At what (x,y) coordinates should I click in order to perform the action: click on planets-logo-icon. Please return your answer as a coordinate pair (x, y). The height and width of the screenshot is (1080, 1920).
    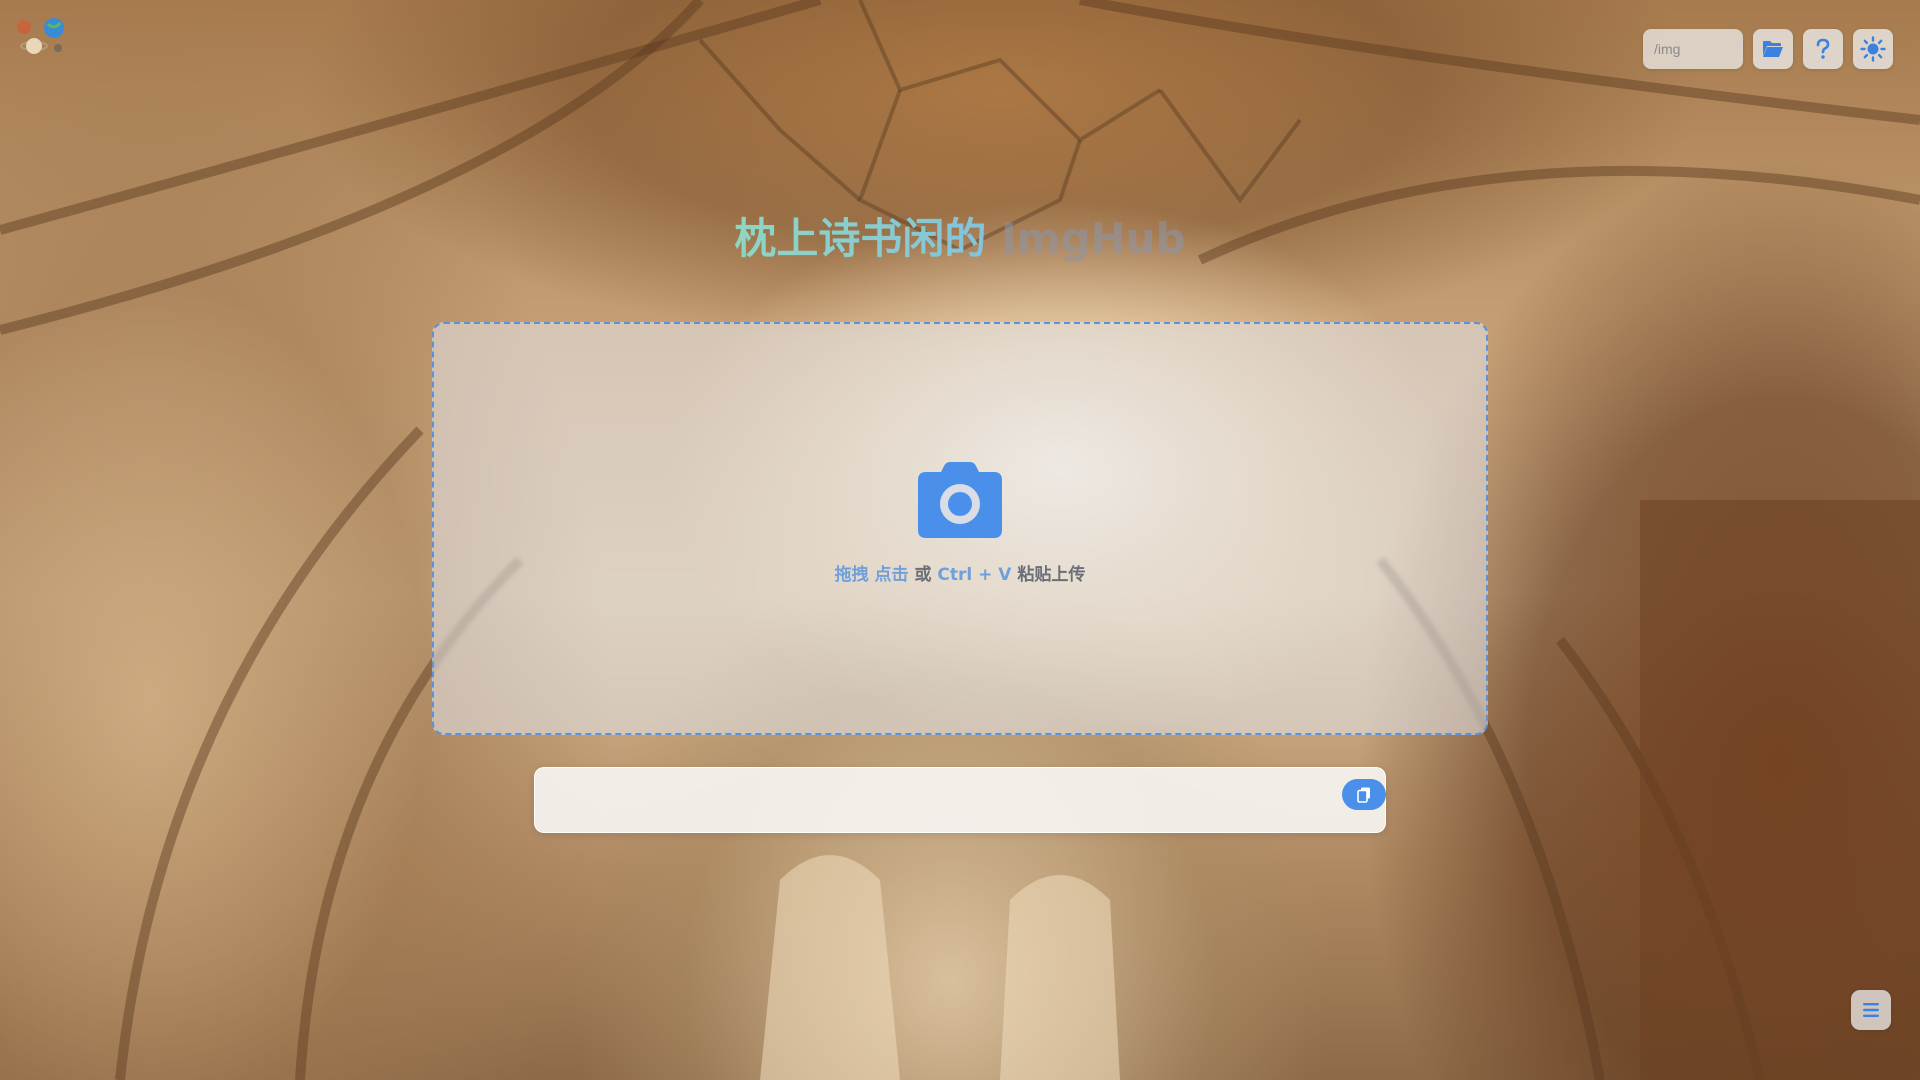
    Looking at the image, I should click on (40, 36).